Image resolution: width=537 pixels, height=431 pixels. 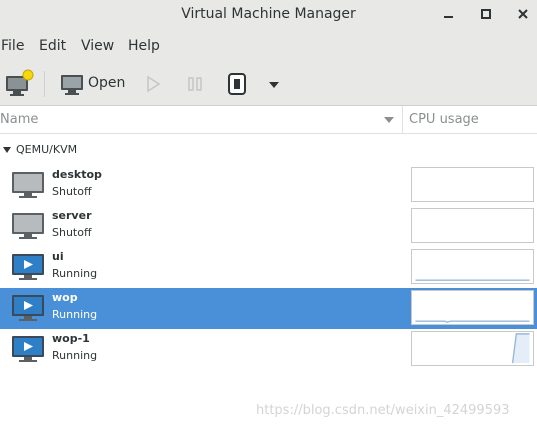 What do you see at coordinates (523, 14) in the screenshot?
I see `close-icon` at bounding box center [523, 14].